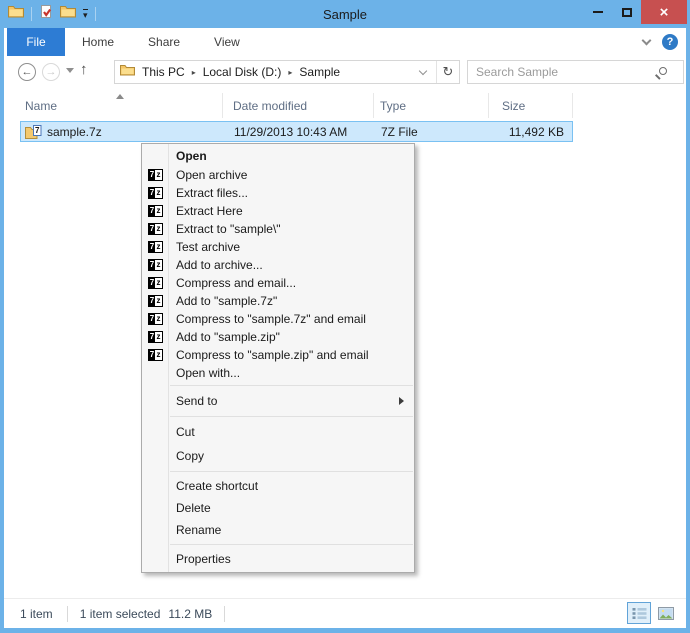  What do you see at coordinates (448, 72) in the screenshot?
I see `refresh-icon: ↻` at bounding box center [448, 72].